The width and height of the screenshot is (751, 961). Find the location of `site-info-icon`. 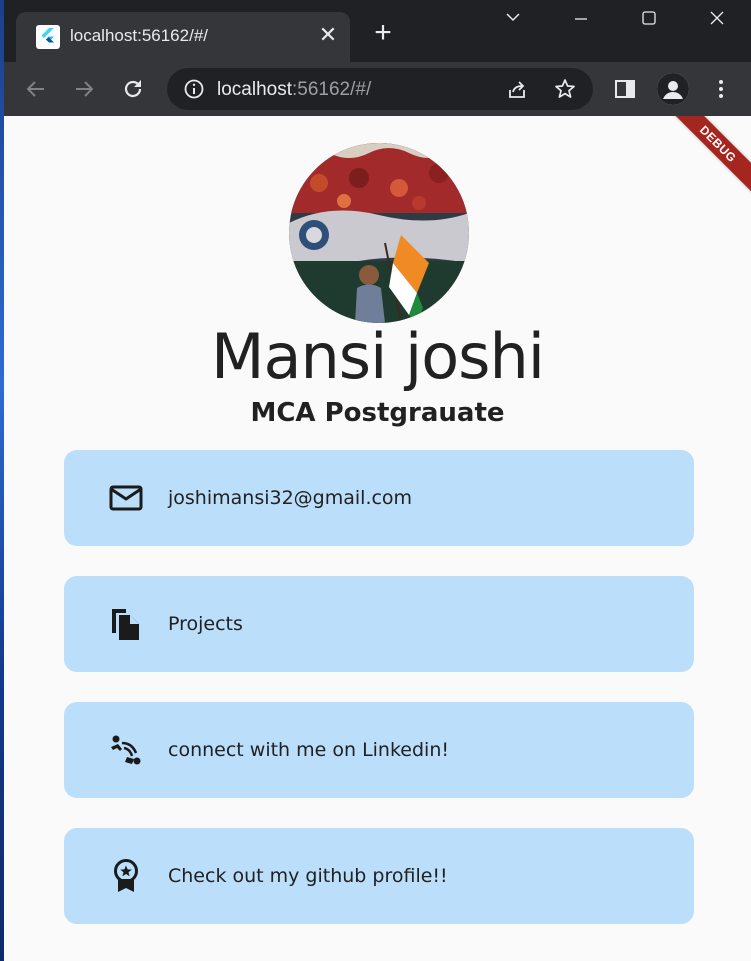

site-info-icon is located at coordinates (194, 89).